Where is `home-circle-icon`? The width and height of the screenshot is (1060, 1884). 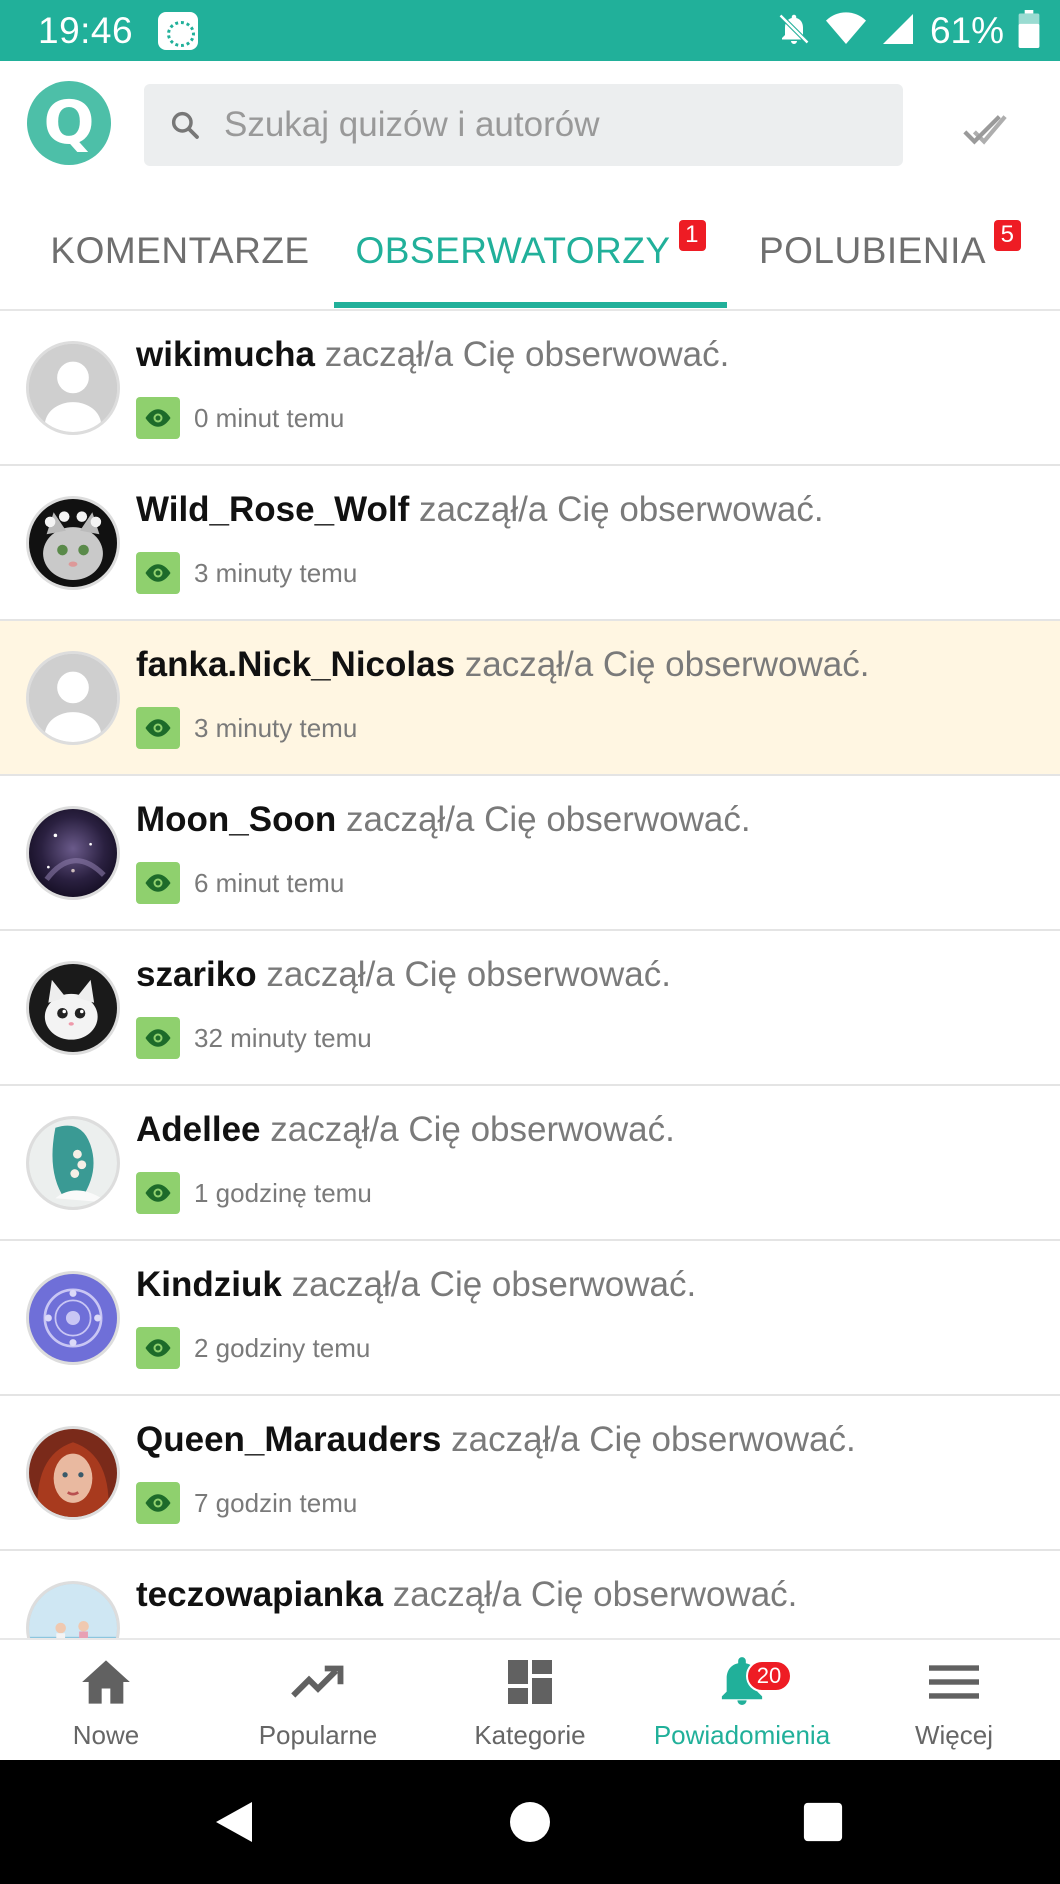 home-circle-icon is located at coordinates (530, 1822).